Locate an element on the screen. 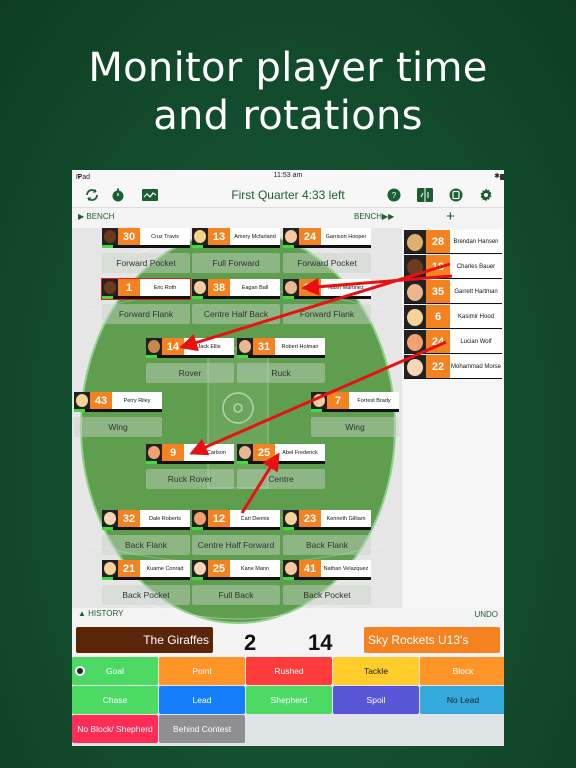  undo-button: UNDO is located at coordinates (486, 614).